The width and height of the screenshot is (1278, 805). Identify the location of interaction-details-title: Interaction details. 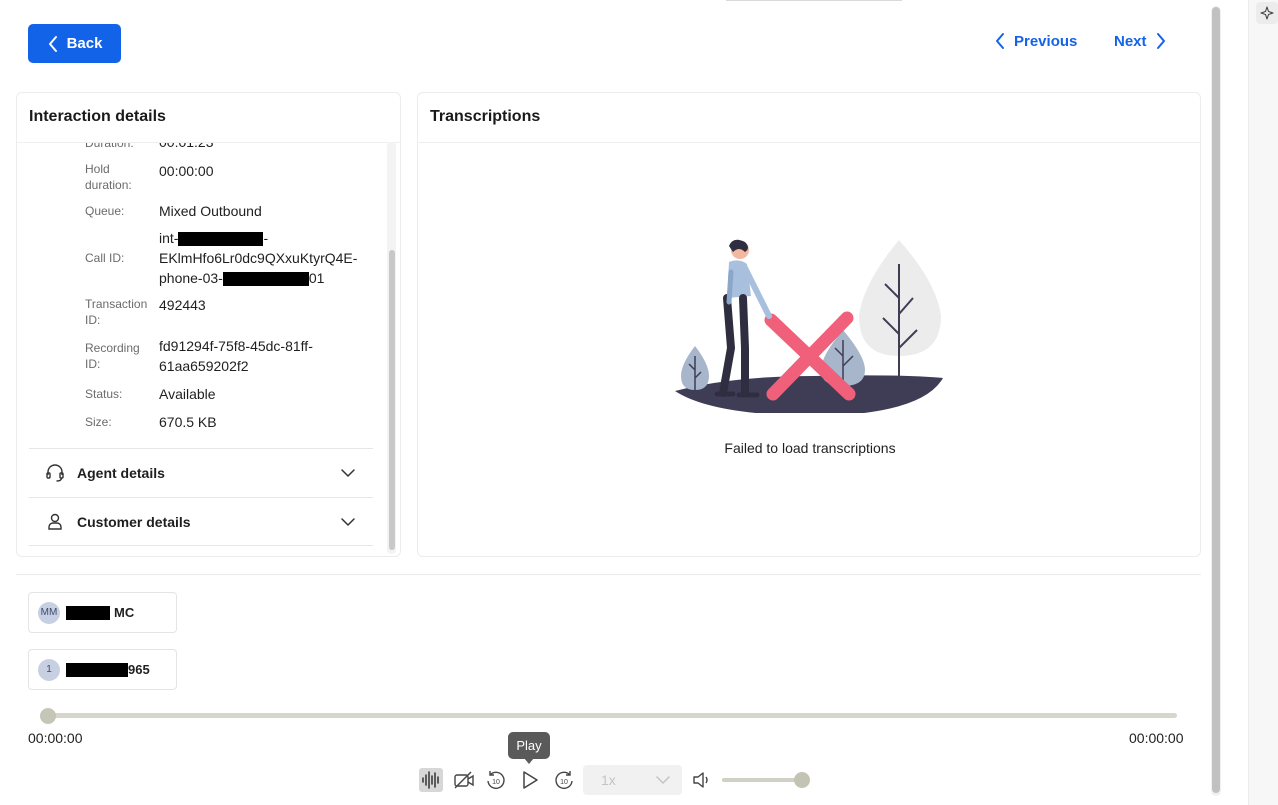
(97, 116).